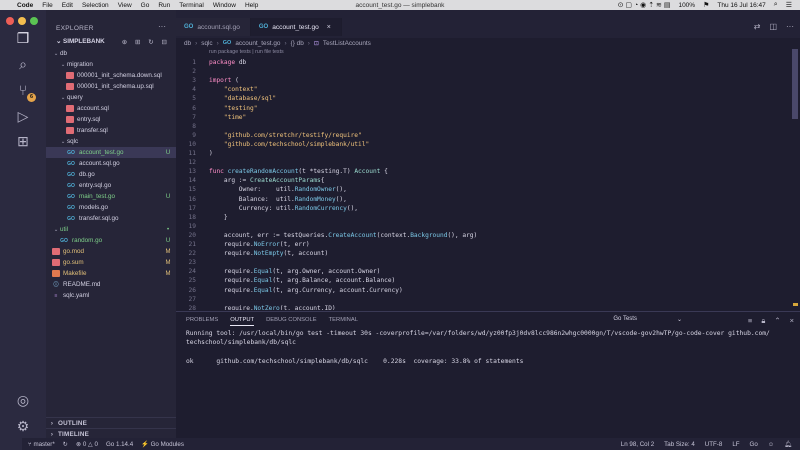  I want to click on tab-account-sql-go: GO account.sql.go, so click(213, 27).